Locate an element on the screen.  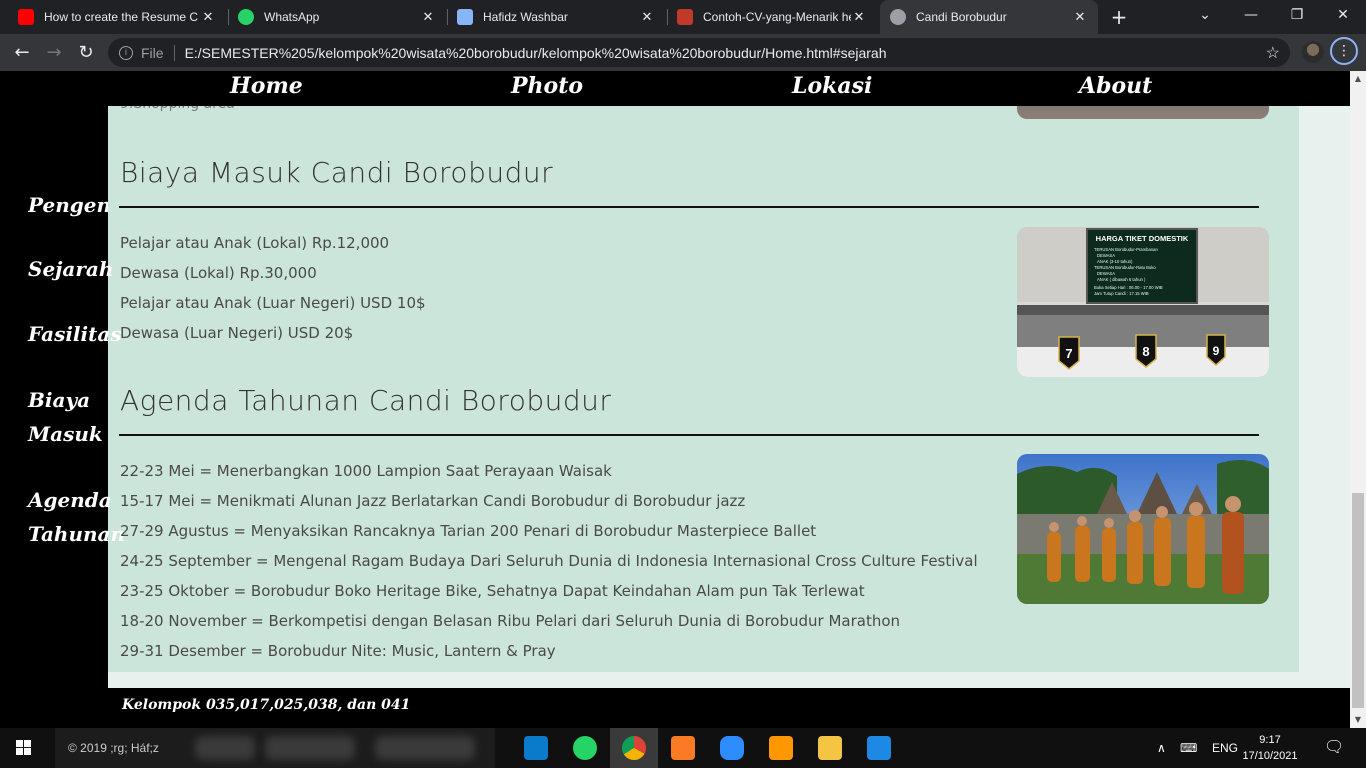
taskbar-whatsapp is located at coordinates (585, 748).